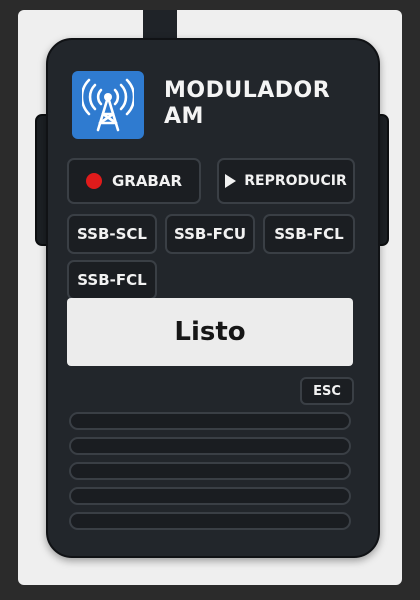 The image size is (420, 600). What do you see at coordinates (231, 181) in the screenshot?
I see `play-icon` at bounding box center [231, 181].